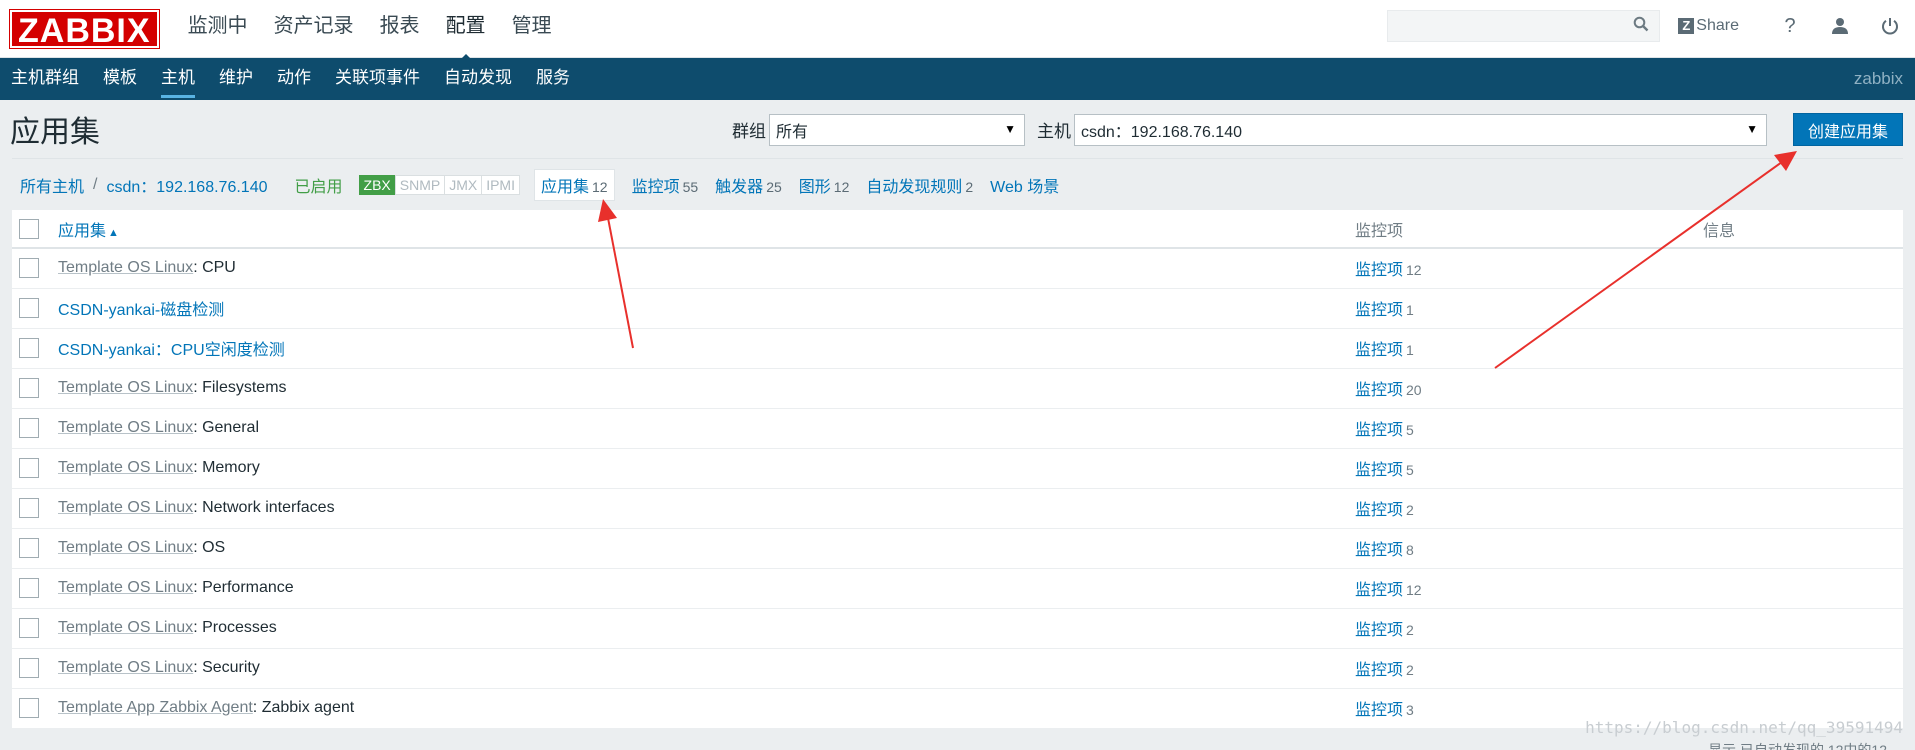  What do you see at coordinates (665, 185) in the screenshot?
I see `tab-items: 监控项 55` at bounding box center [665, 185].